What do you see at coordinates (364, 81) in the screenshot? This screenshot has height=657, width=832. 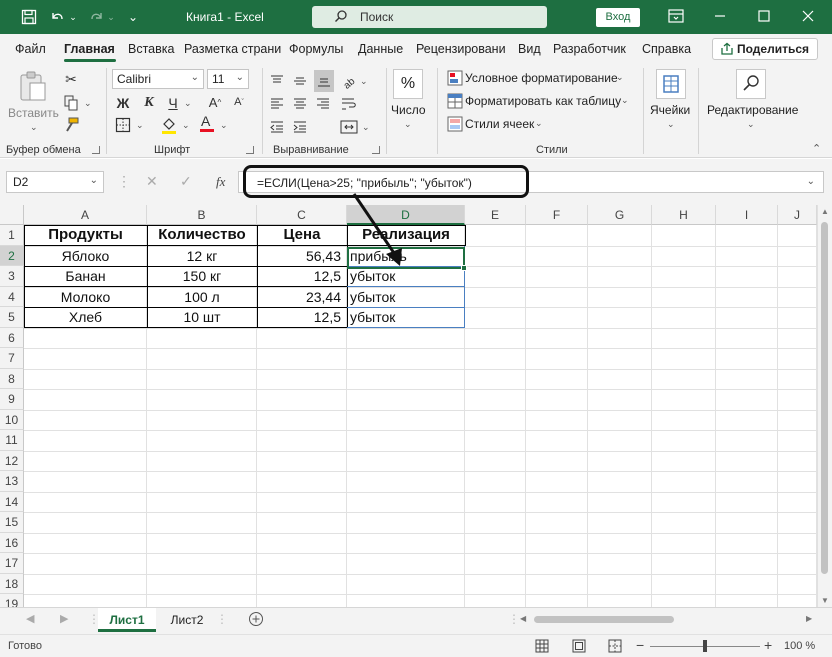 I see `orientation-dropdown-icon: ⌄` at bounding box center [364, 81].